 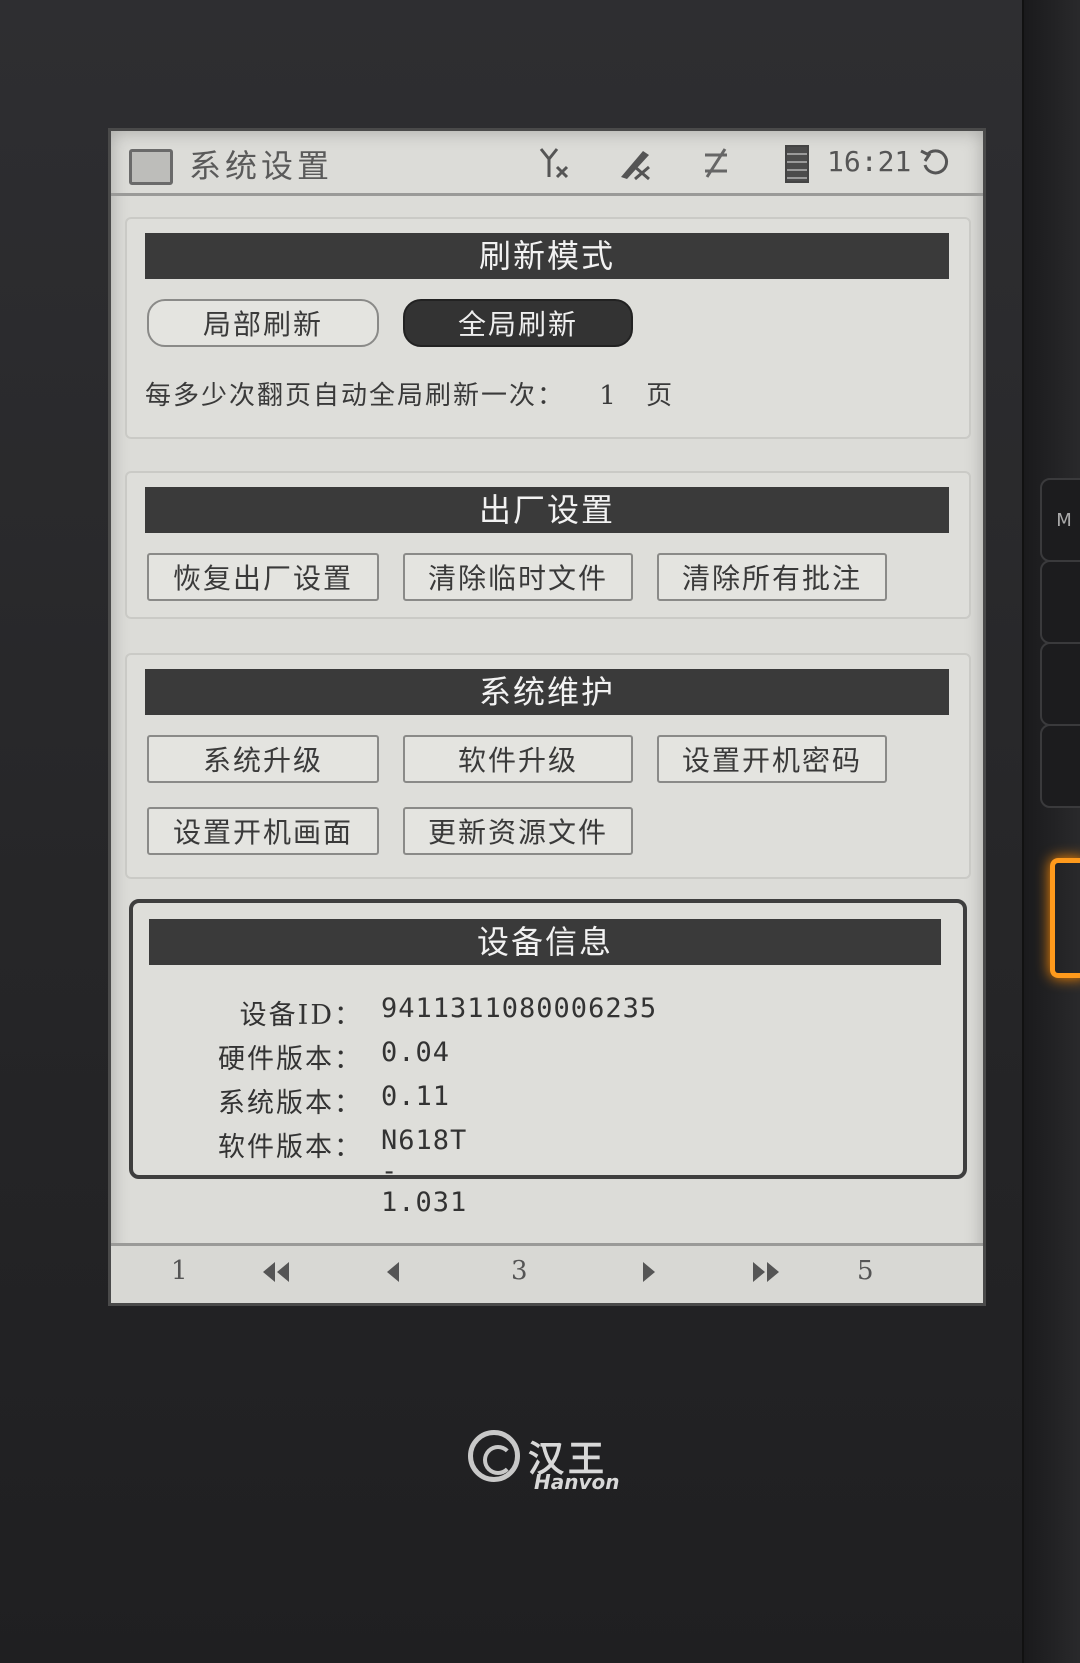 I want to click on next-page-icon, so click(x=648, y=1275).